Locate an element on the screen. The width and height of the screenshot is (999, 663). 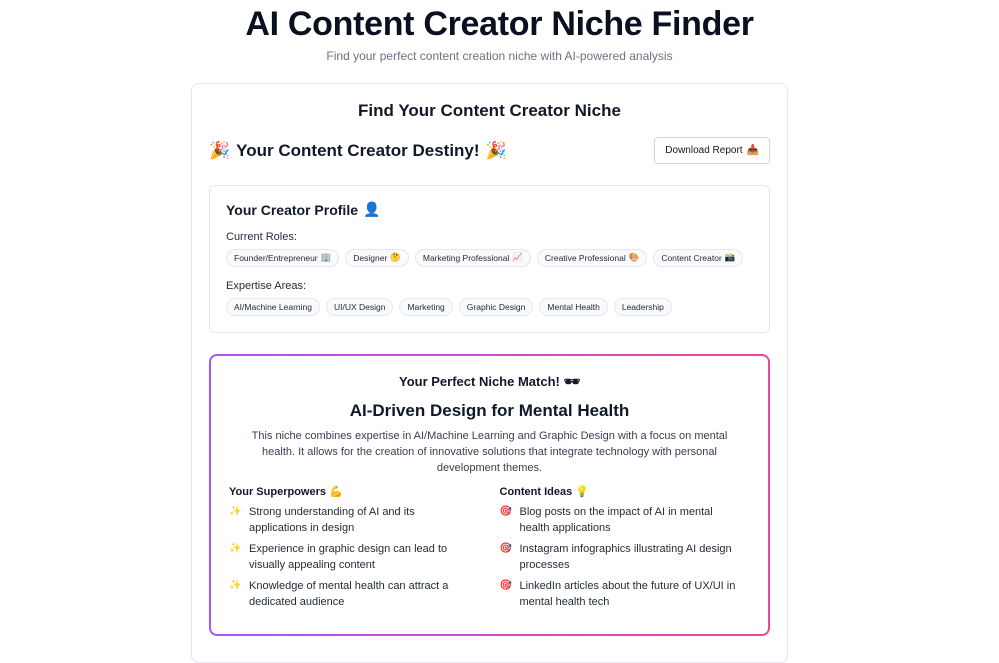
expertise-chip: Marketing is located at coordinates (426, 307).